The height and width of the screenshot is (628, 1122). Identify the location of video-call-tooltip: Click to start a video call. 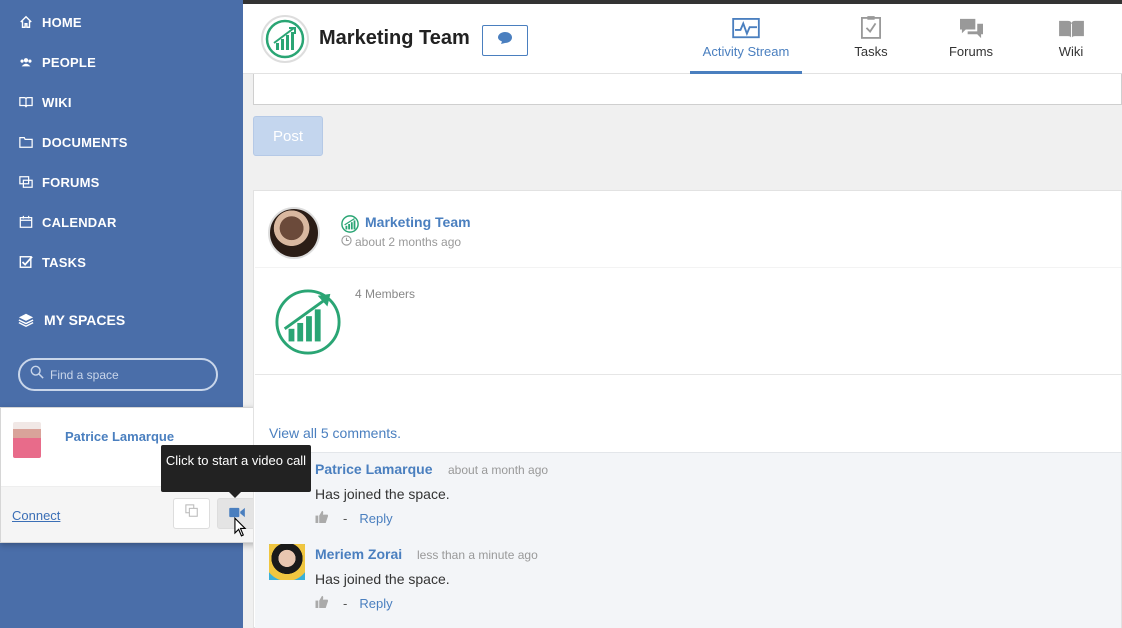
(236, 471).